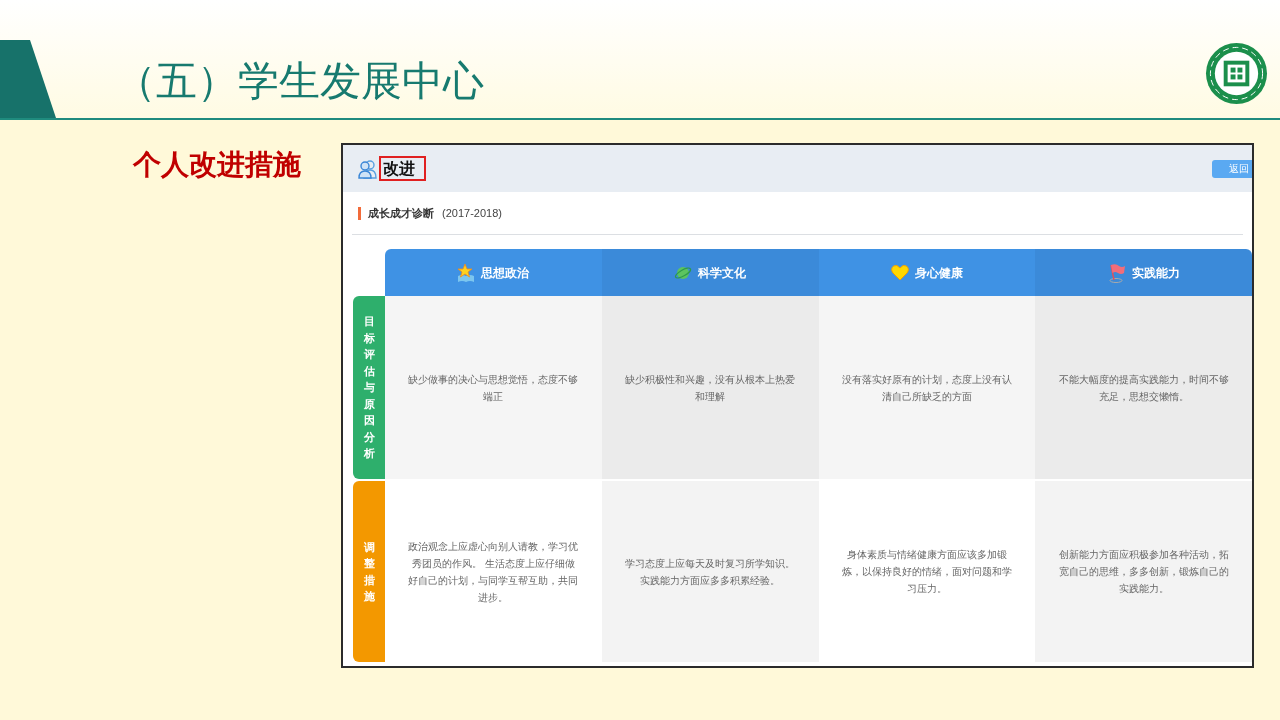  What do you see at coordinates (1143, 272) in the screenshot?
I see `column-header: 实践能力` at bounding box center [1143, 272].